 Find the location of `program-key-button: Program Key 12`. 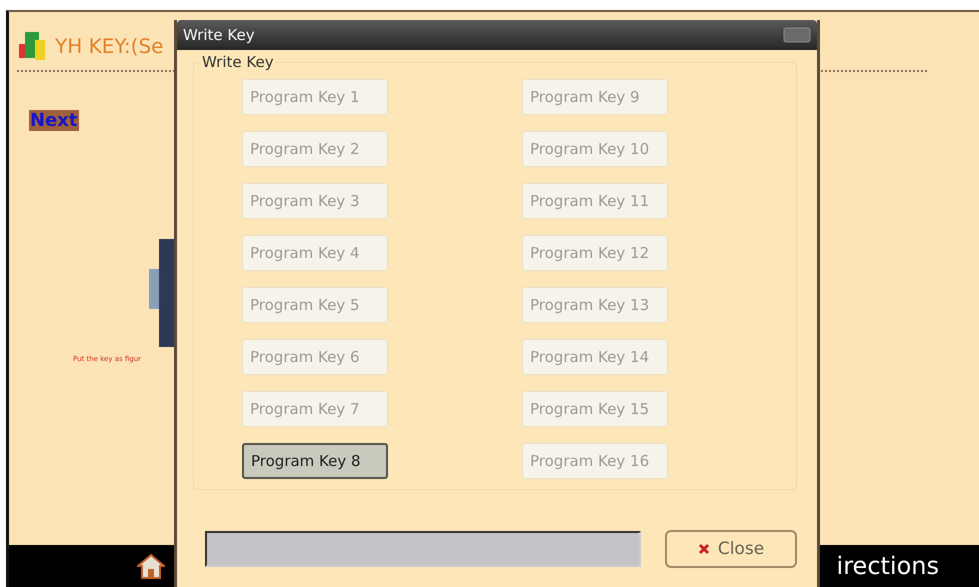

program-key-button: Program Key 12 is located at coordinates (595, 253).